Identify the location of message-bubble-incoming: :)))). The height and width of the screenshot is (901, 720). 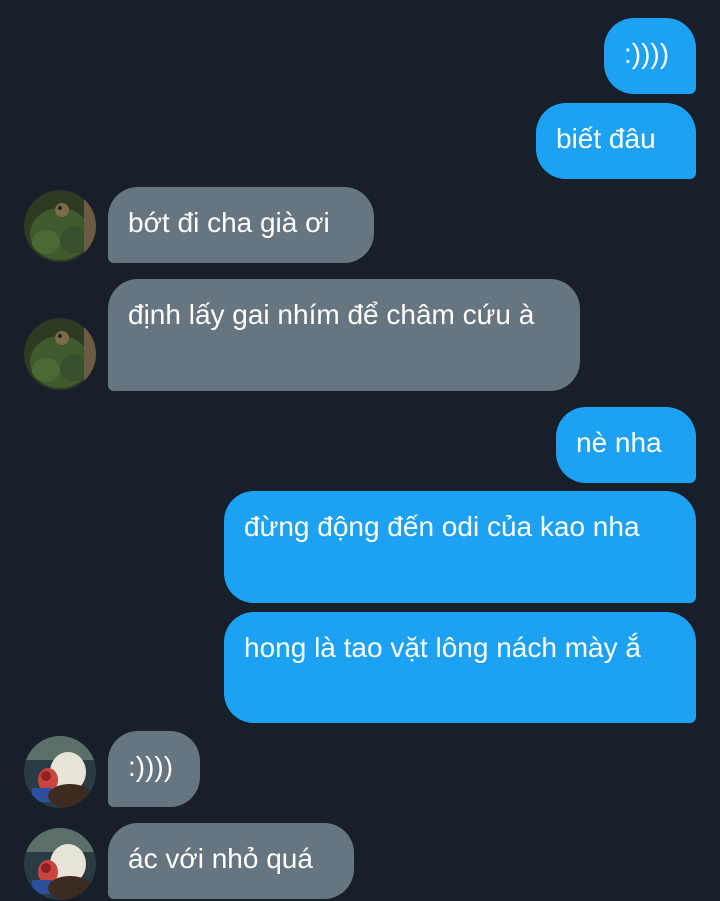
(154, 769).